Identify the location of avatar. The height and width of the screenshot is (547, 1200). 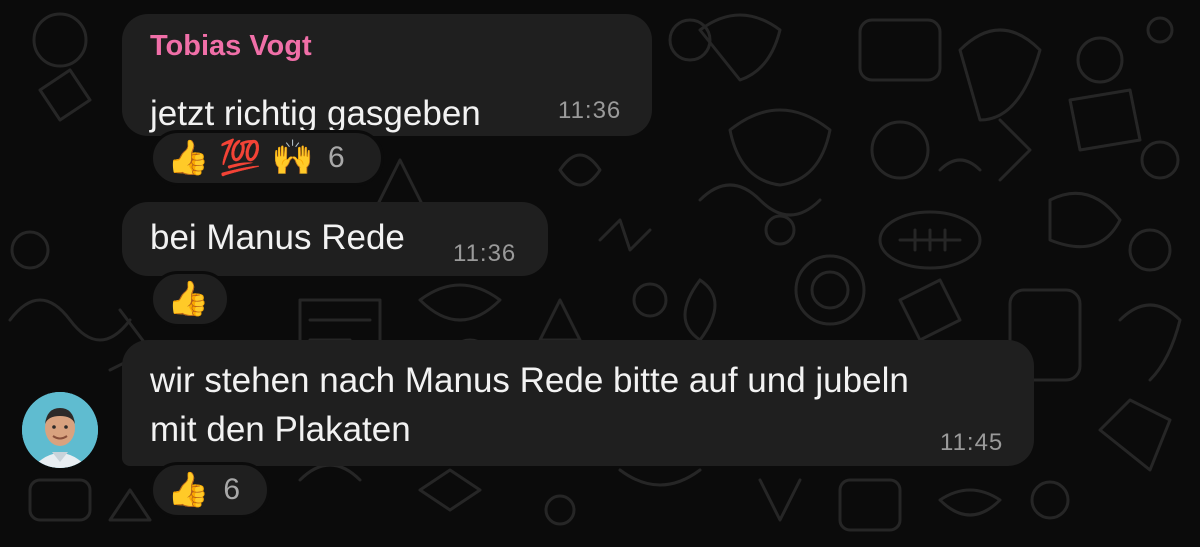
(60, 430).